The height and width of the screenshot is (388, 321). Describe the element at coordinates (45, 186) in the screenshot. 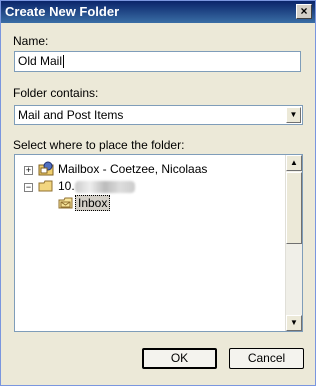

I see `folder-icon` at that location.